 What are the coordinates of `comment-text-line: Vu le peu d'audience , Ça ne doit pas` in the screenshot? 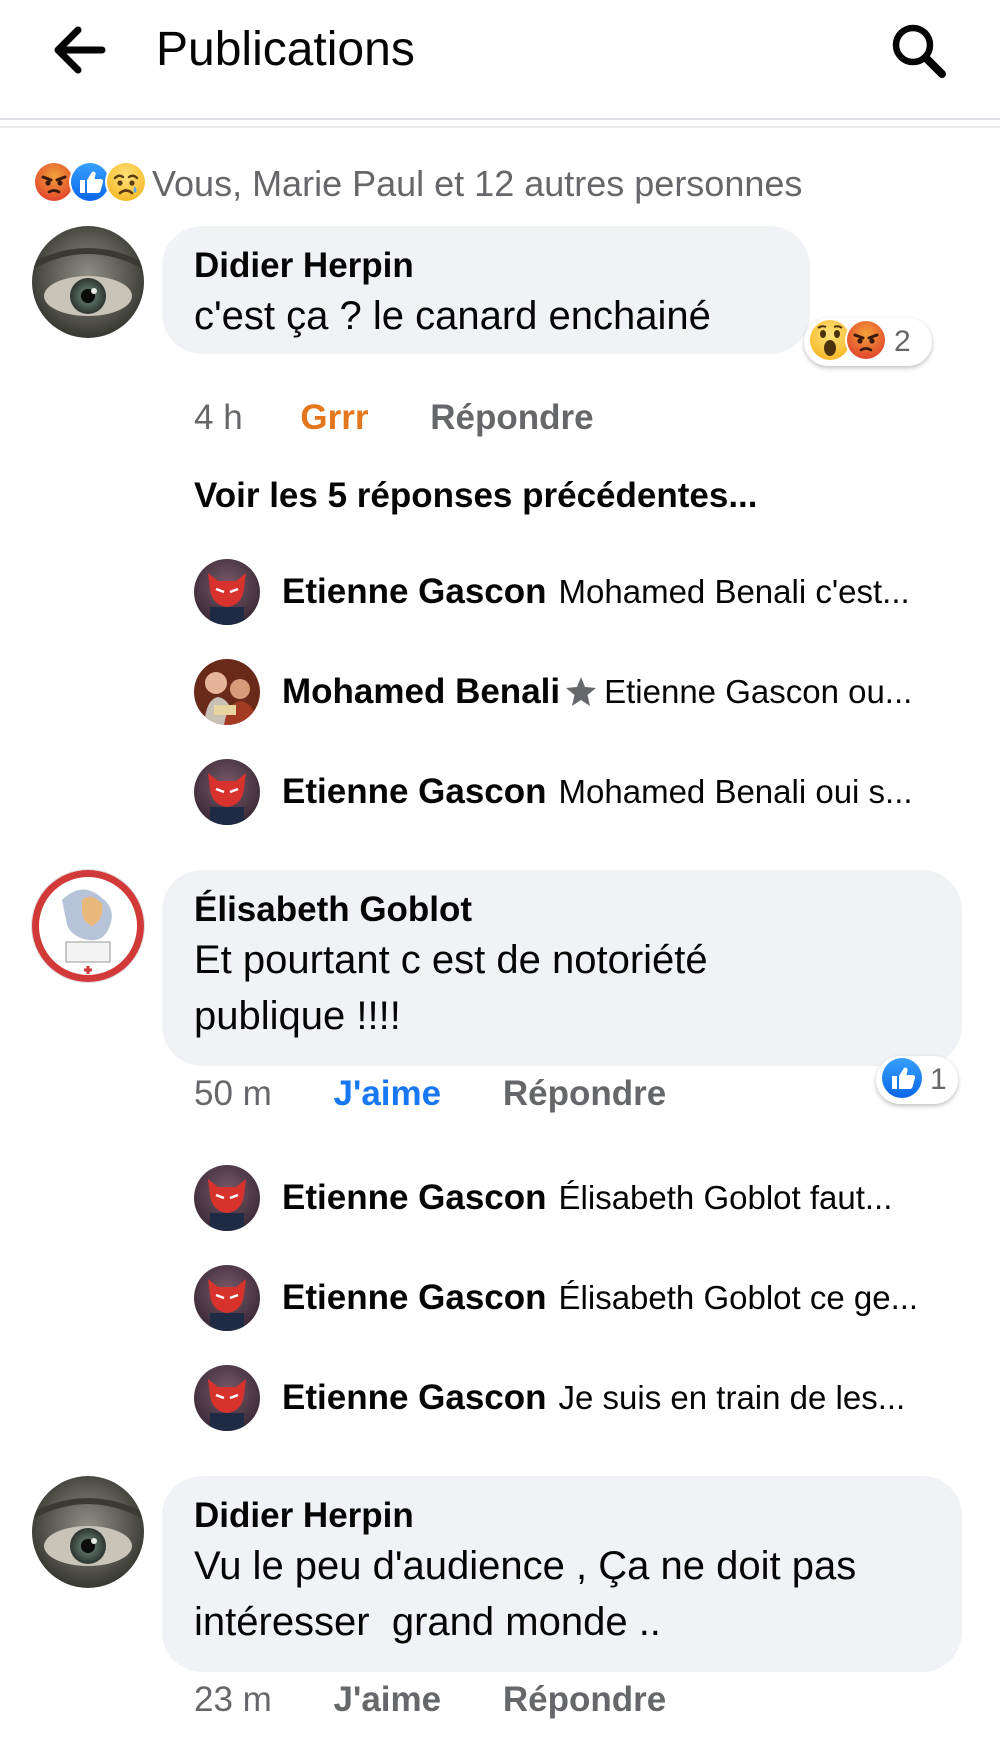 It's located at (525, 1566).